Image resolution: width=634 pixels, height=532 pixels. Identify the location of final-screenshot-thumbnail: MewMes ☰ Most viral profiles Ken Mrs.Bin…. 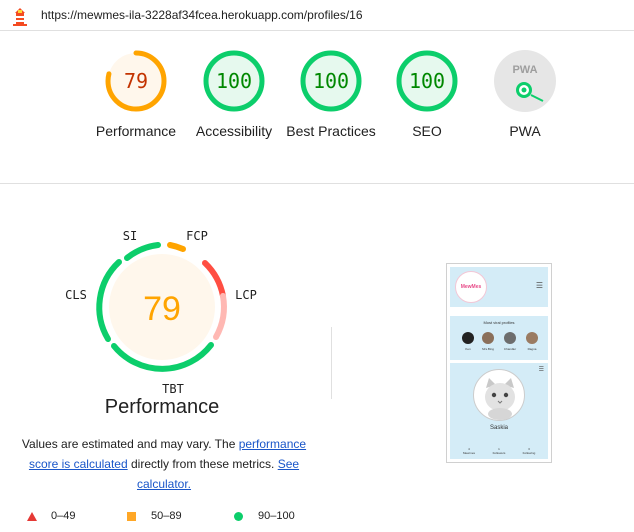
(499, 363).